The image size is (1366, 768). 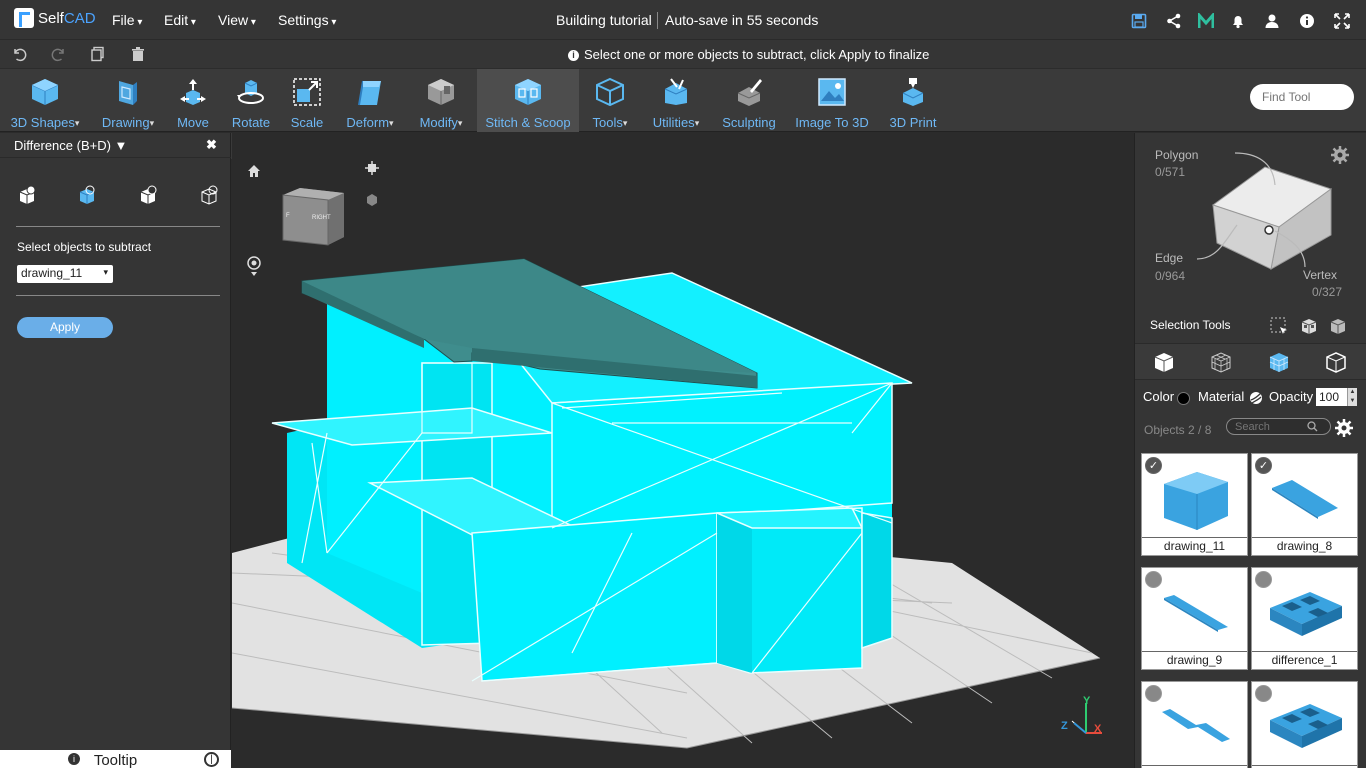 What do you see at coordinates (148, 195) in the screenshot?
I see `intersection-icon` at bounding box center [148, 195].